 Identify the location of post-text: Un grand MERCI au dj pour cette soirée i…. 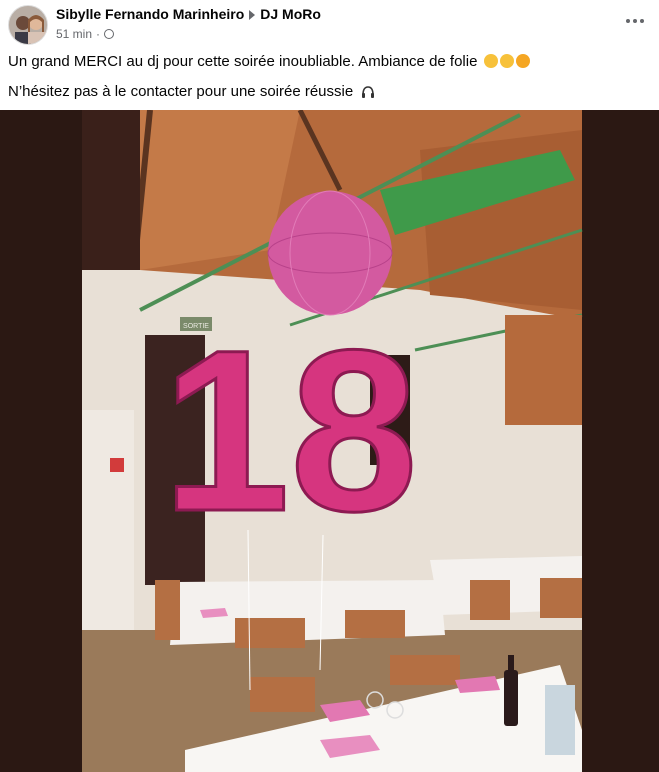
(328, 82).